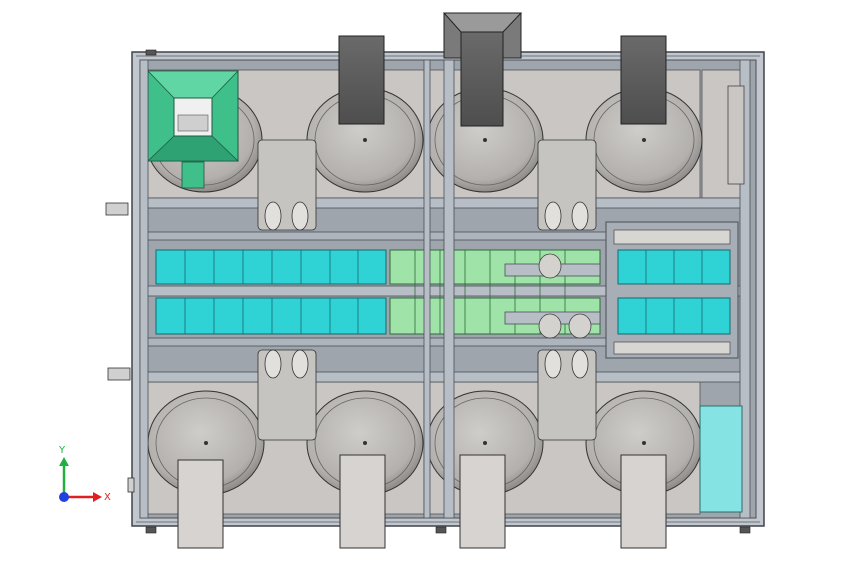 This screenshot has width=867, height=562. I want to click on left-side-fittings, so click(120, 347).